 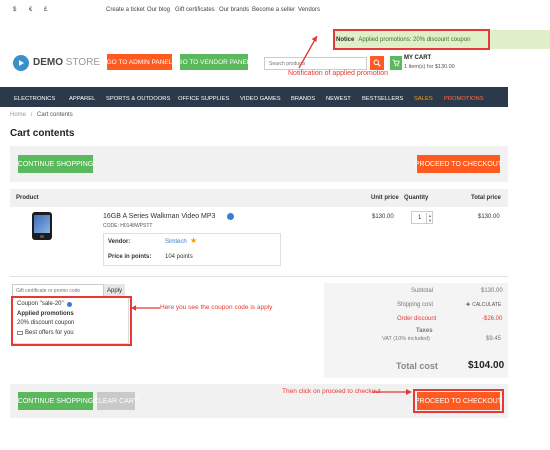 What do you see at coordinates (55, 164) in the screenshot?
I see `continue-shopping-button-top: CONTINUE SHOPPING` at bounding box center [55, 164].